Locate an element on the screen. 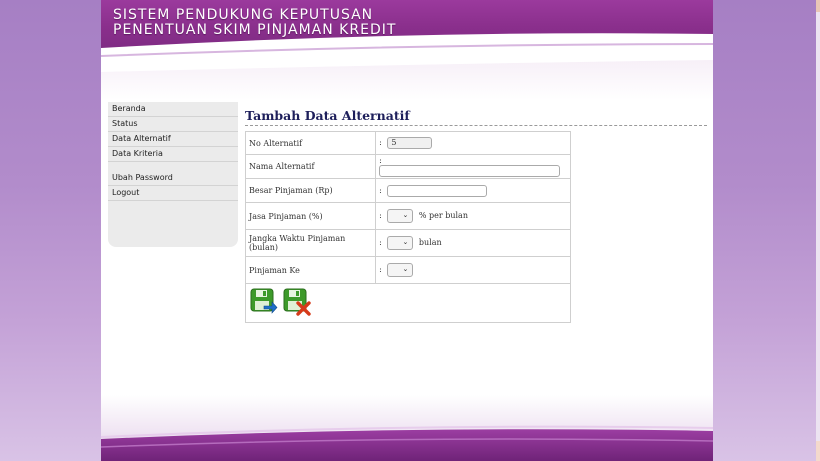  form-row-jangka-waktu: Jangka Waktu Pinjaman (bulan) : ⌄ bulan is located at coordinates (407, 243).